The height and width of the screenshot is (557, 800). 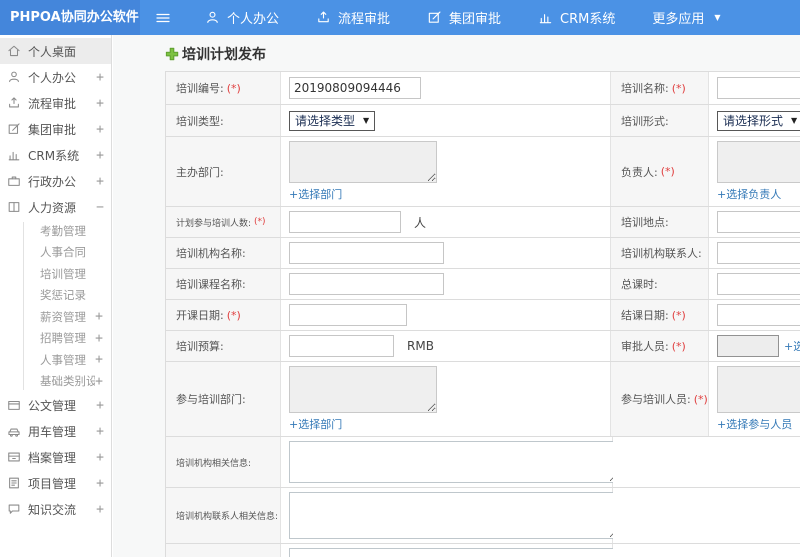 I want to click on sidebar-item-group-approval: 集团审批 +, so click(x=55, y=129).